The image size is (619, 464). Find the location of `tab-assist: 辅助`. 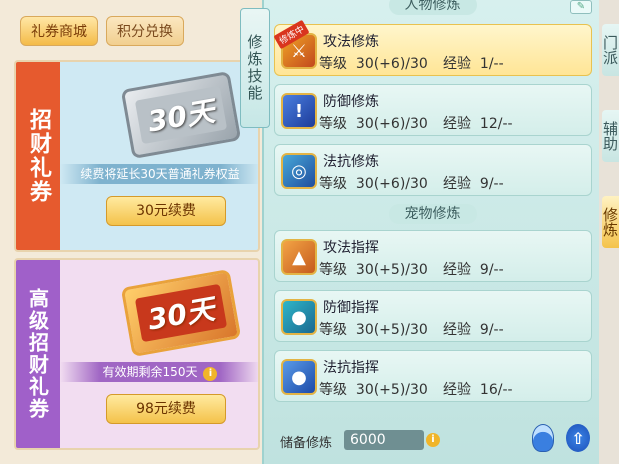

tab-assist: 辅助 is located at coordinates (610, 136).